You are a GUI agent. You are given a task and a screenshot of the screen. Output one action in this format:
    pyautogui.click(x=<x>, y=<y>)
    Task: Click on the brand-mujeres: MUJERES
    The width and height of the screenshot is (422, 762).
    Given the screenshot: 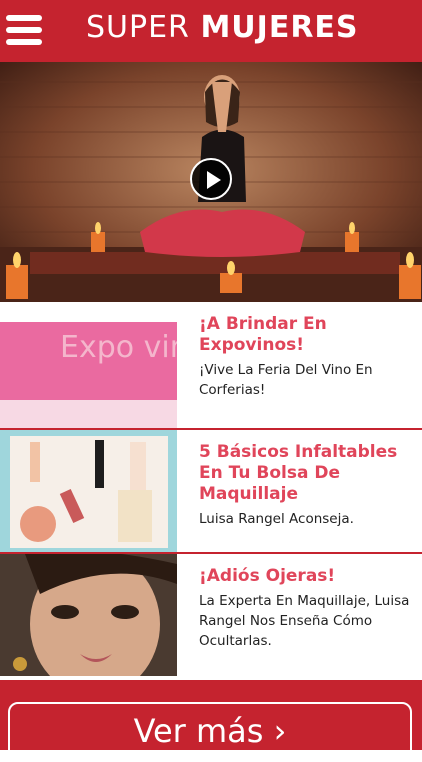 What is the action you would take?
    pyautogui.click(x=279, y=27)
    